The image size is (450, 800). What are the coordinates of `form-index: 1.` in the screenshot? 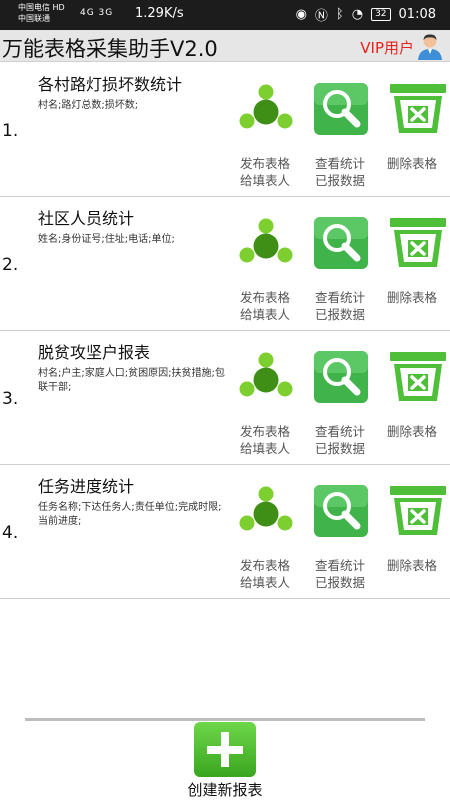 It's located at (10, 131).